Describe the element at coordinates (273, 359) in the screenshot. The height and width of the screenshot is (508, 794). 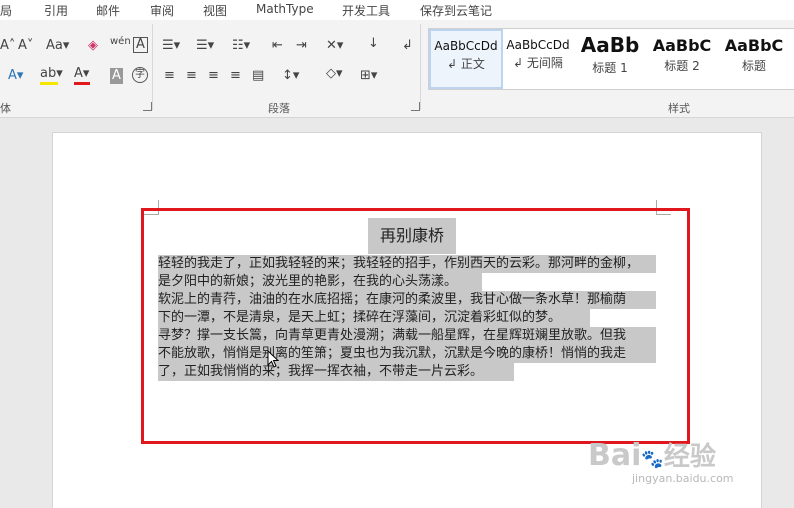
I see `mouse-cursor-icon` at that location.